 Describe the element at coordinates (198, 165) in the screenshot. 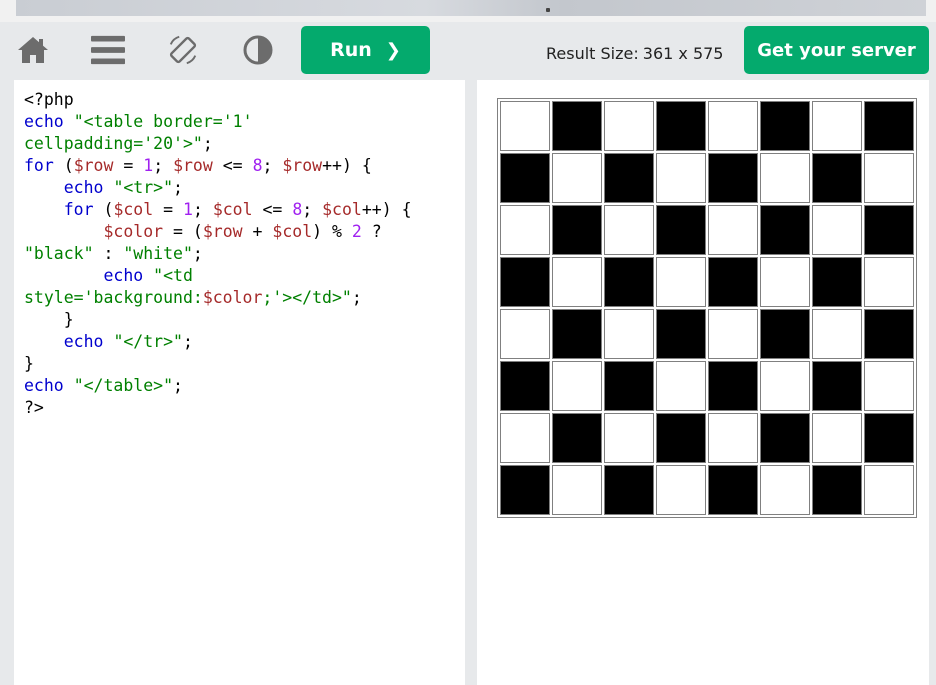

I see `code-line: for ($row = 1; $row <= 8; $row++) {` at that location.